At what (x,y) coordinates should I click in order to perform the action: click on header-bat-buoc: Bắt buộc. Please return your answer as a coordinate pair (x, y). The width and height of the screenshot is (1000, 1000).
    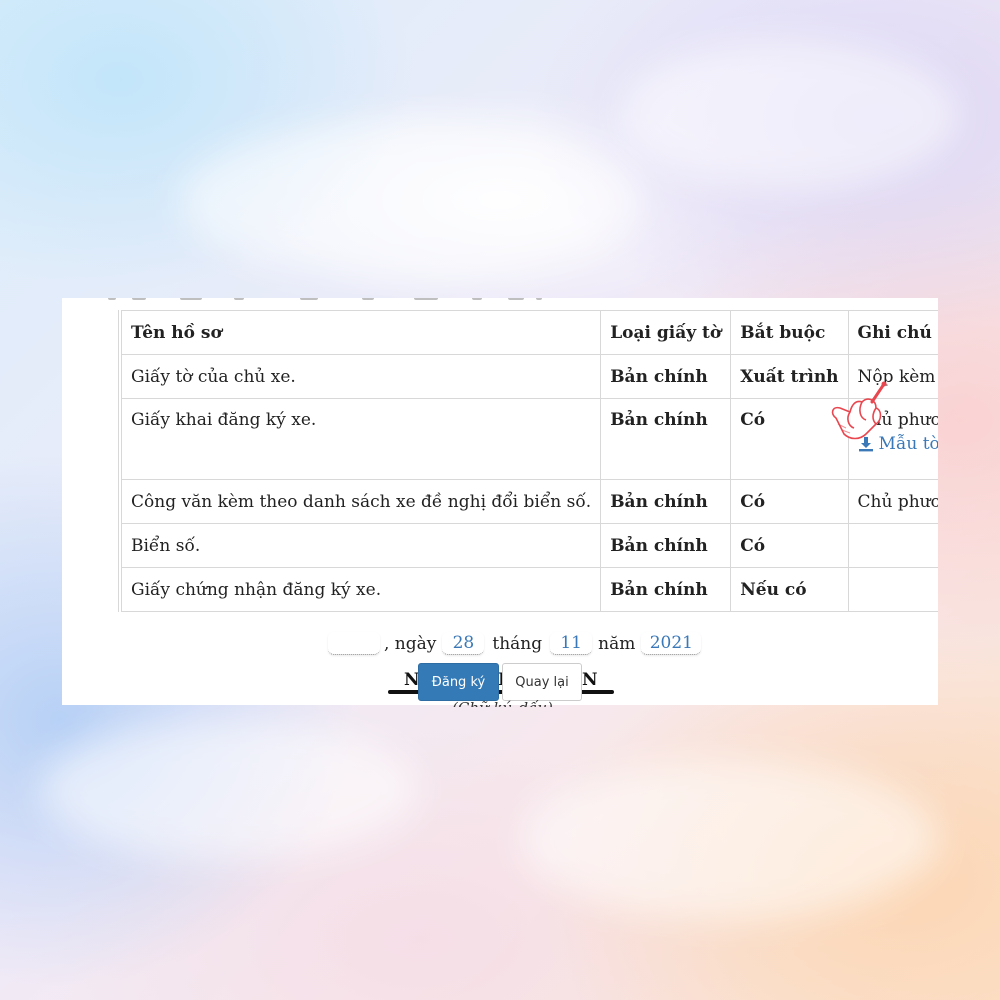
    Looking at the image, I should click on (789, 332).